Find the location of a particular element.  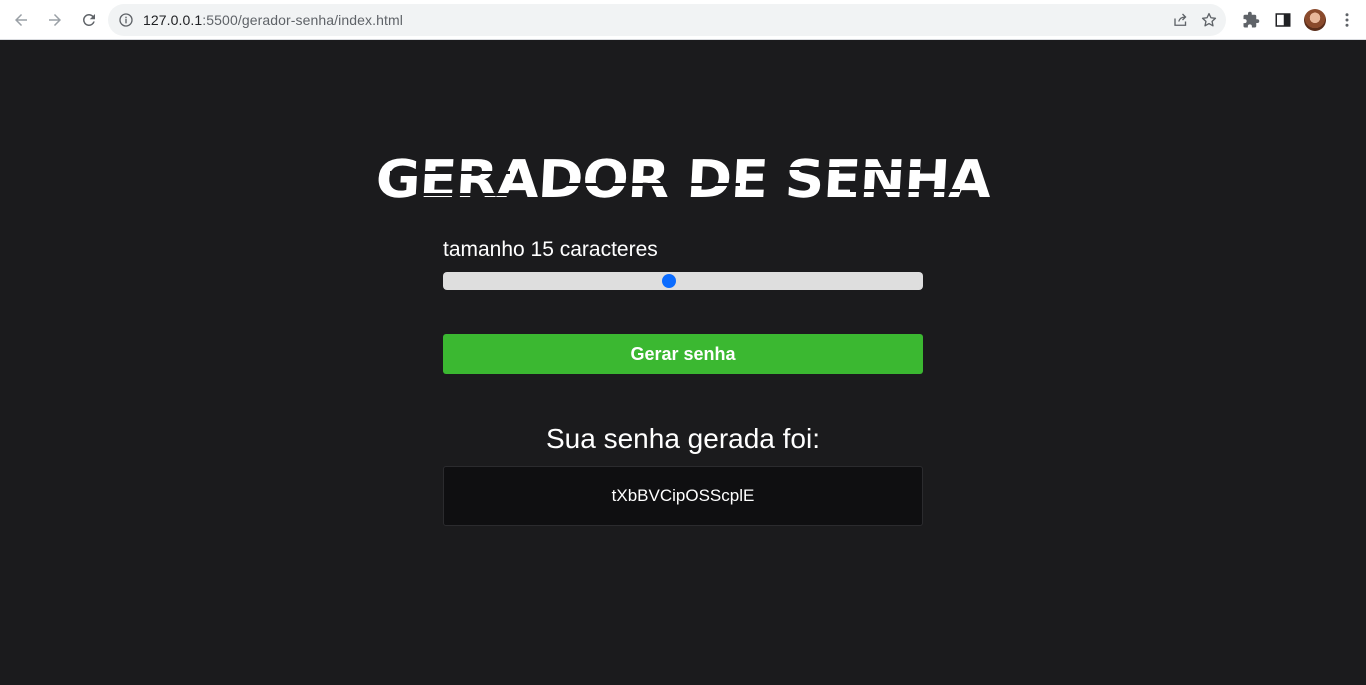

address-bar: 127.0.0.1:5500/gerador-senha/index.html is located at coordinates (667, 20).